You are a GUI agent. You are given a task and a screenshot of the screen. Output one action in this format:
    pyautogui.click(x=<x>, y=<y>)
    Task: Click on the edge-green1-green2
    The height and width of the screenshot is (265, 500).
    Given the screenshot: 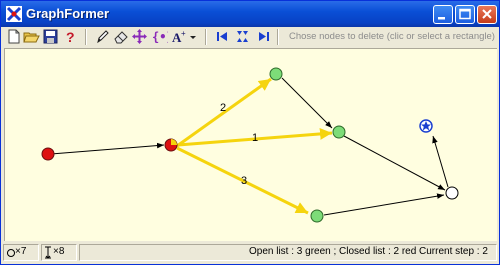 What is the action you would take?
    pyautogui.click(x=307, y=103)
    